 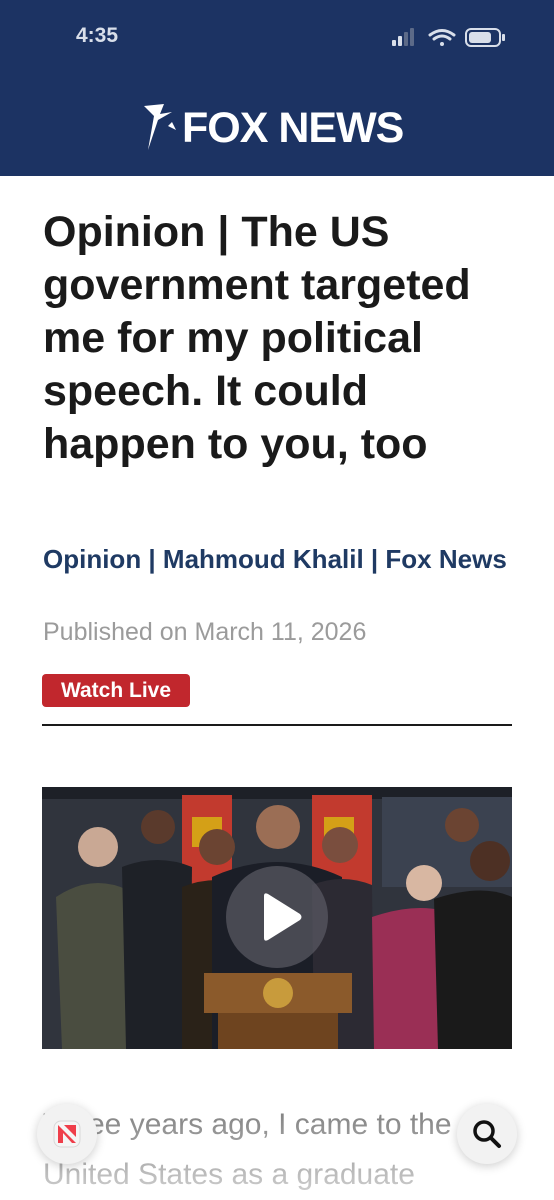 What do you see at coordinates (293, 127) in the screenshot?
I see `logo-text: FOX NEWS` at bounding box center [293, 127].